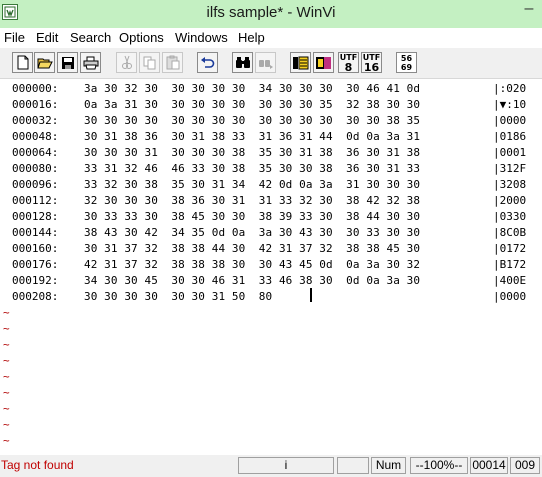  Describe the element at coordinates (300, 62) in the screenshot. I see `hex-mode-button` at that location.